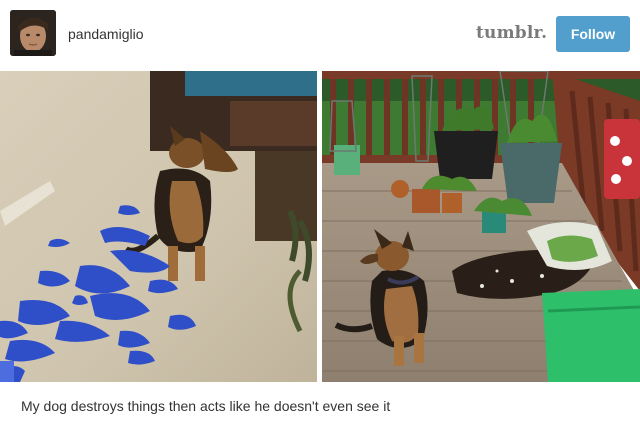 This screenshot has height=431, width=640. What do you see at coordinates (511, 33) in the screenshot?
I see `tumblr-logo: tumblr.` at bounding box center [511, 33].